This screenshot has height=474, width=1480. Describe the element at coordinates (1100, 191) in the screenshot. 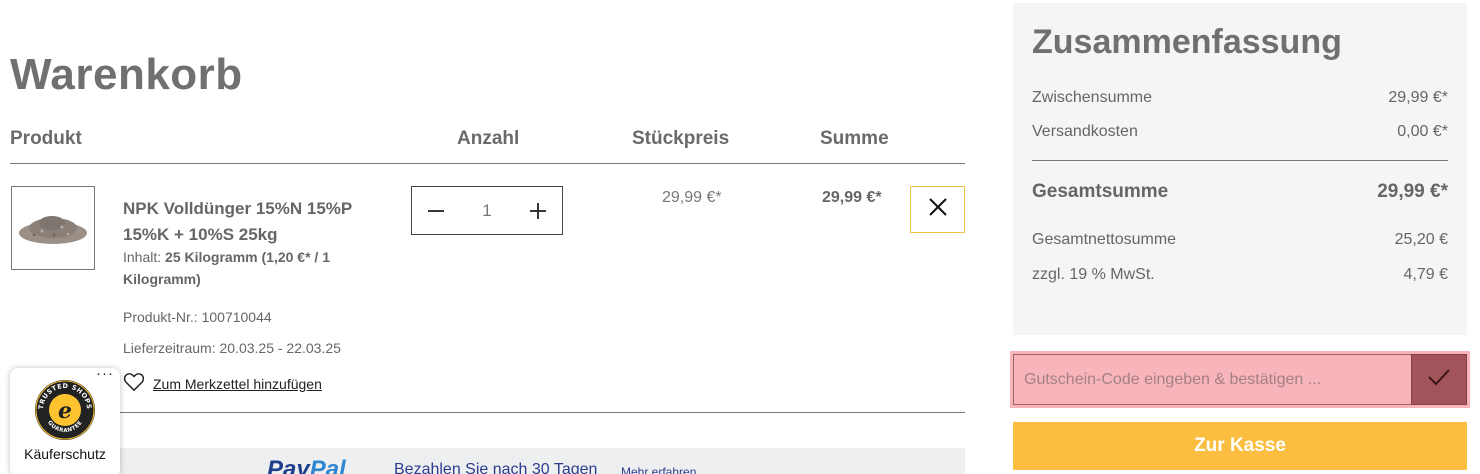

I see `total-label: Gesamtsumme` at that location.